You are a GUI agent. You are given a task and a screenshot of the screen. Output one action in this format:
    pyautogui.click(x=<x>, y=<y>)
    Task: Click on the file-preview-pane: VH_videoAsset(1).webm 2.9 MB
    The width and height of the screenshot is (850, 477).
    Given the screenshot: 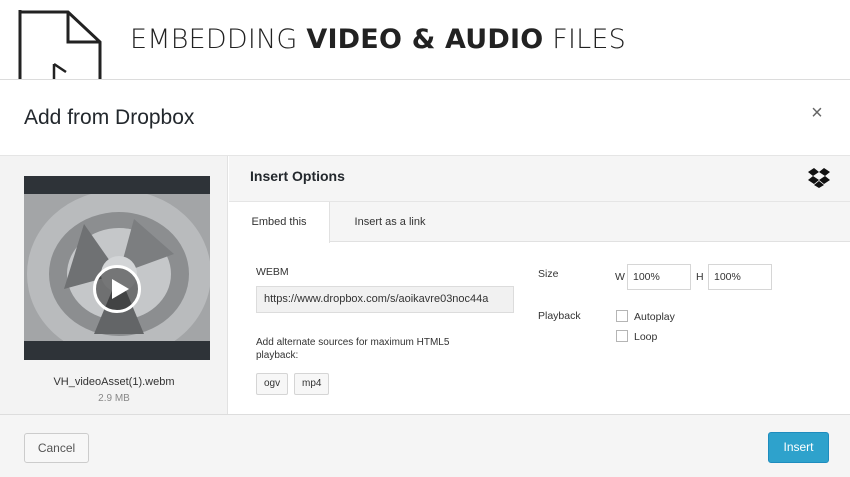 What is the action you would take?
    pyautogui.click(x=114, y=285)
    